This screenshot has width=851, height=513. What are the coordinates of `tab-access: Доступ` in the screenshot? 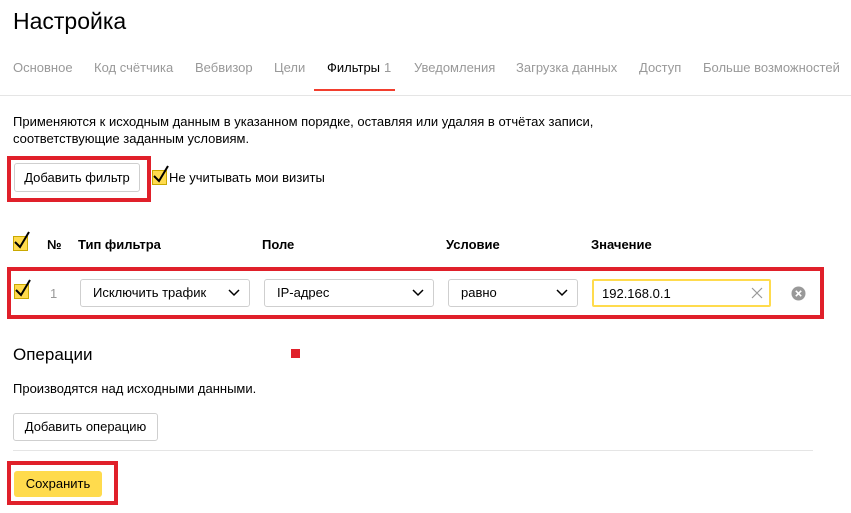 It's located at (660, 67).